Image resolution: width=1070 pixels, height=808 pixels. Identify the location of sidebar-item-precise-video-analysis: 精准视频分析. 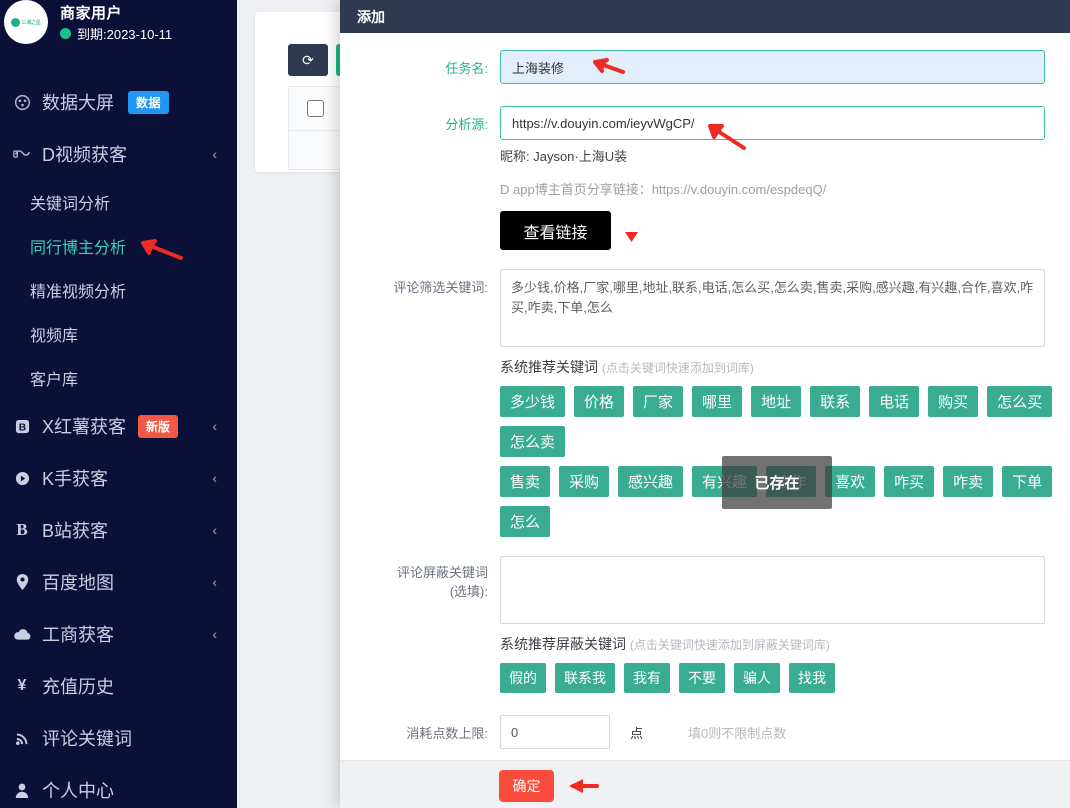
(118, 290).